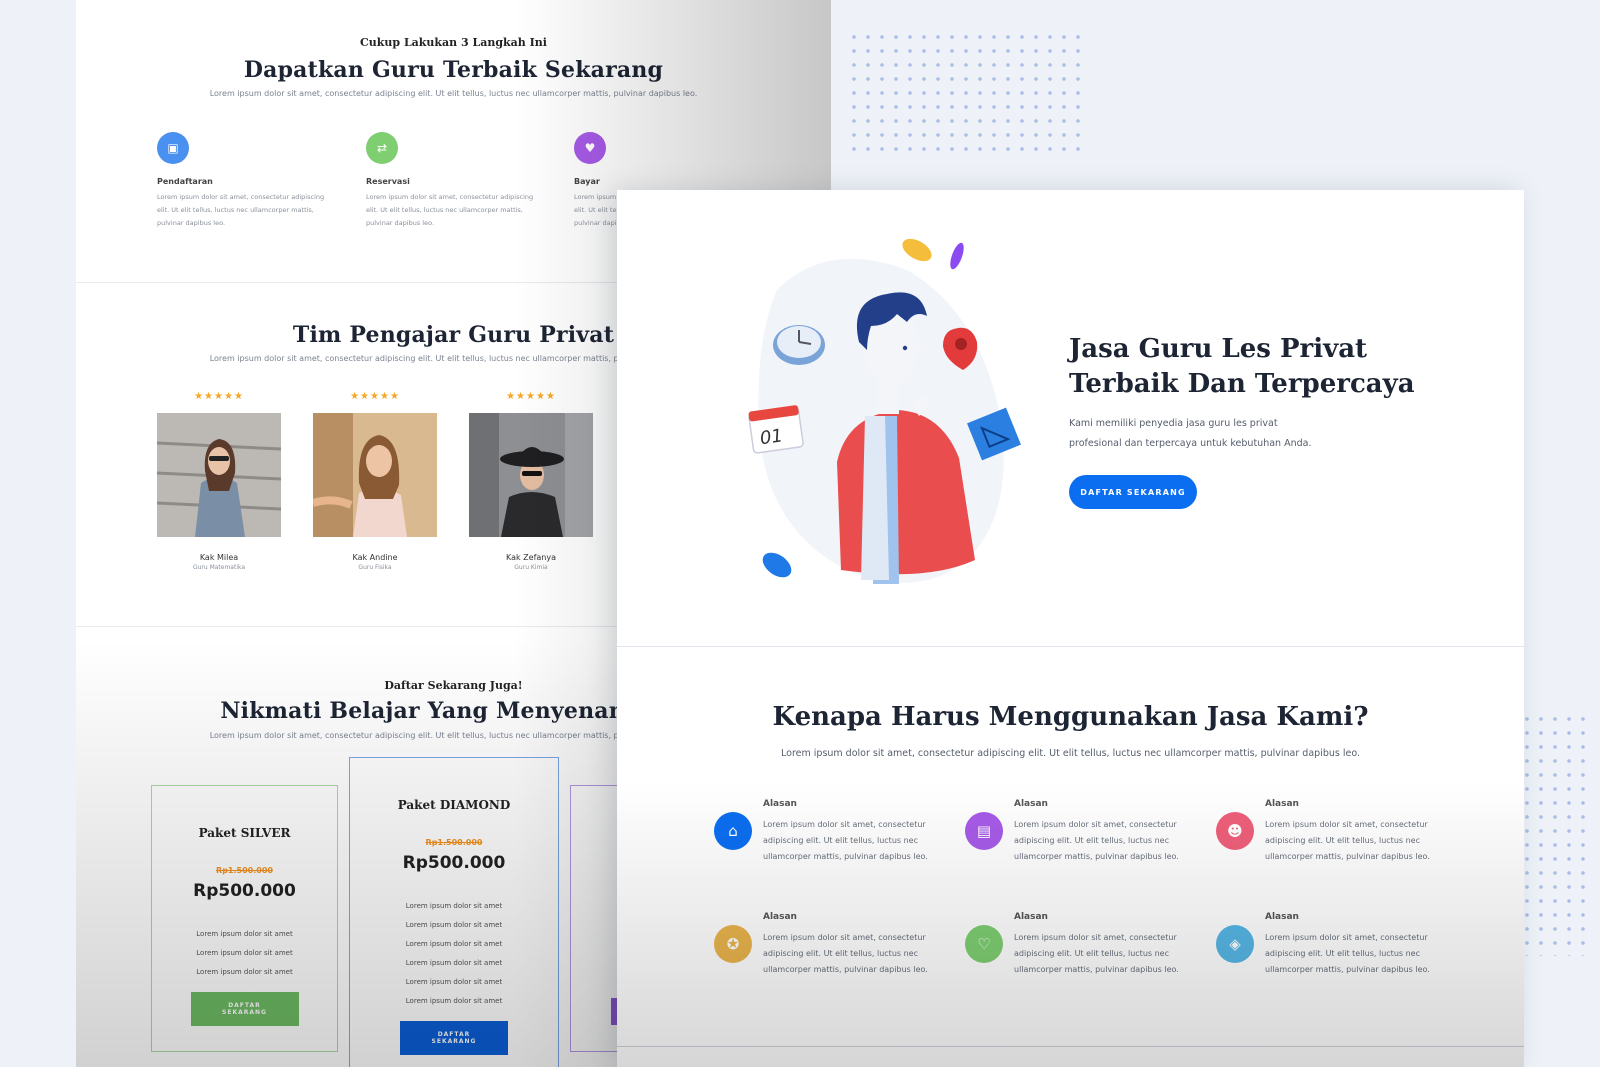 The width and height of the screenshot is (1600, 1067). Describe the element at coordinates (453, 70) in the screenshot. I see `steps-title: Dapatkan Guru Terbaik Sekarang` at that location.